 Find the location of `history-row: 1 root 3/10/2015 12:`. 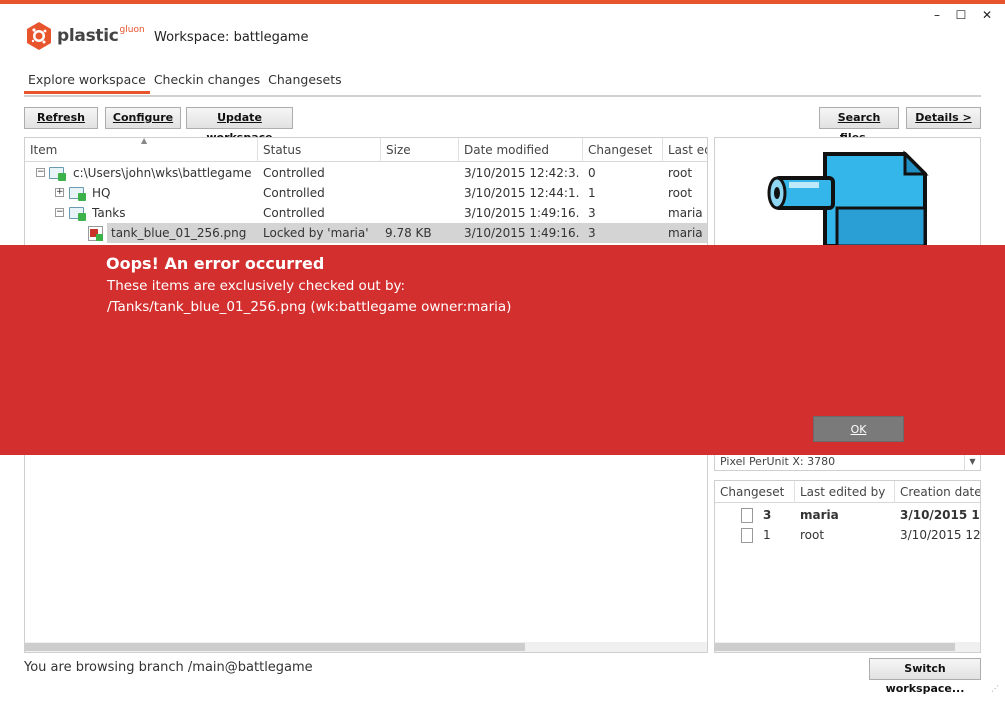

history-row: 1 root 3/10/2015 12: is located at coordinates (848, 535).